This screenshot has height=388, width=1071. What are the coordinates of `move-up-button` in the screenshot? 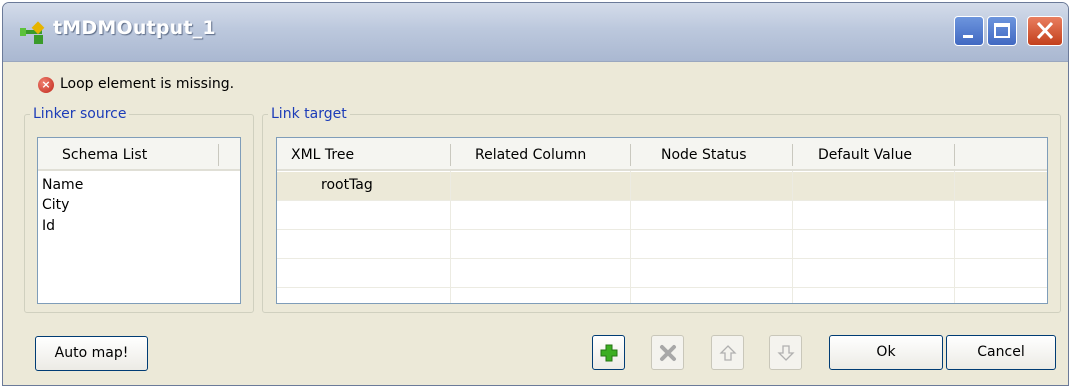 It's located at (727, 352).